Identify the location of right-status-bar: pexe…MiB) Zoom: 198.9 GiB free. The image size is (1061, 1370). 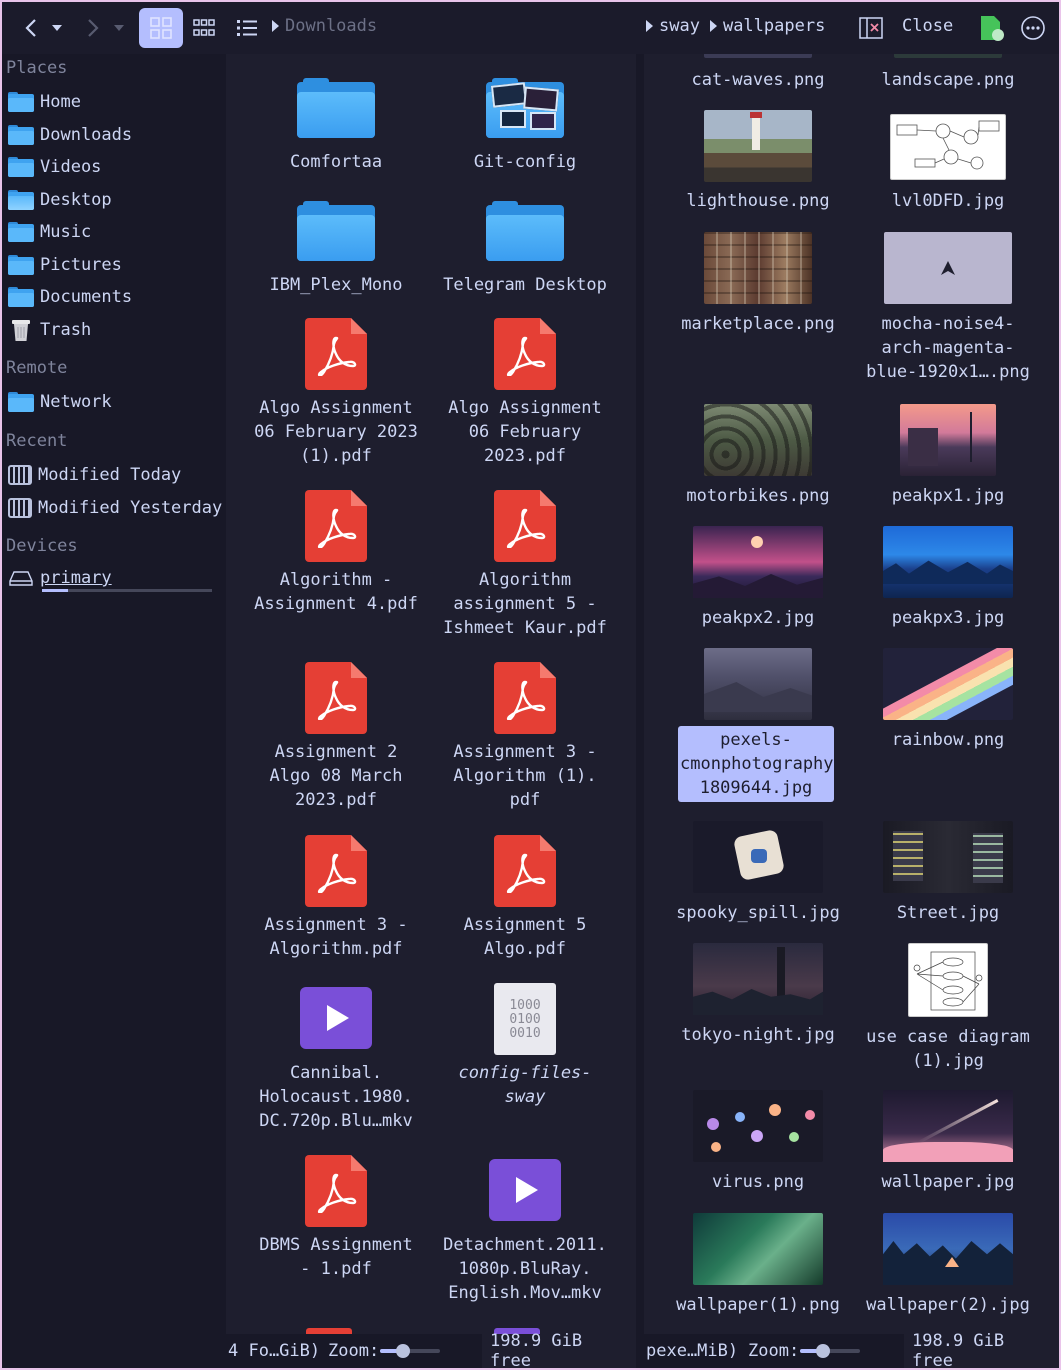
(851, 1349).